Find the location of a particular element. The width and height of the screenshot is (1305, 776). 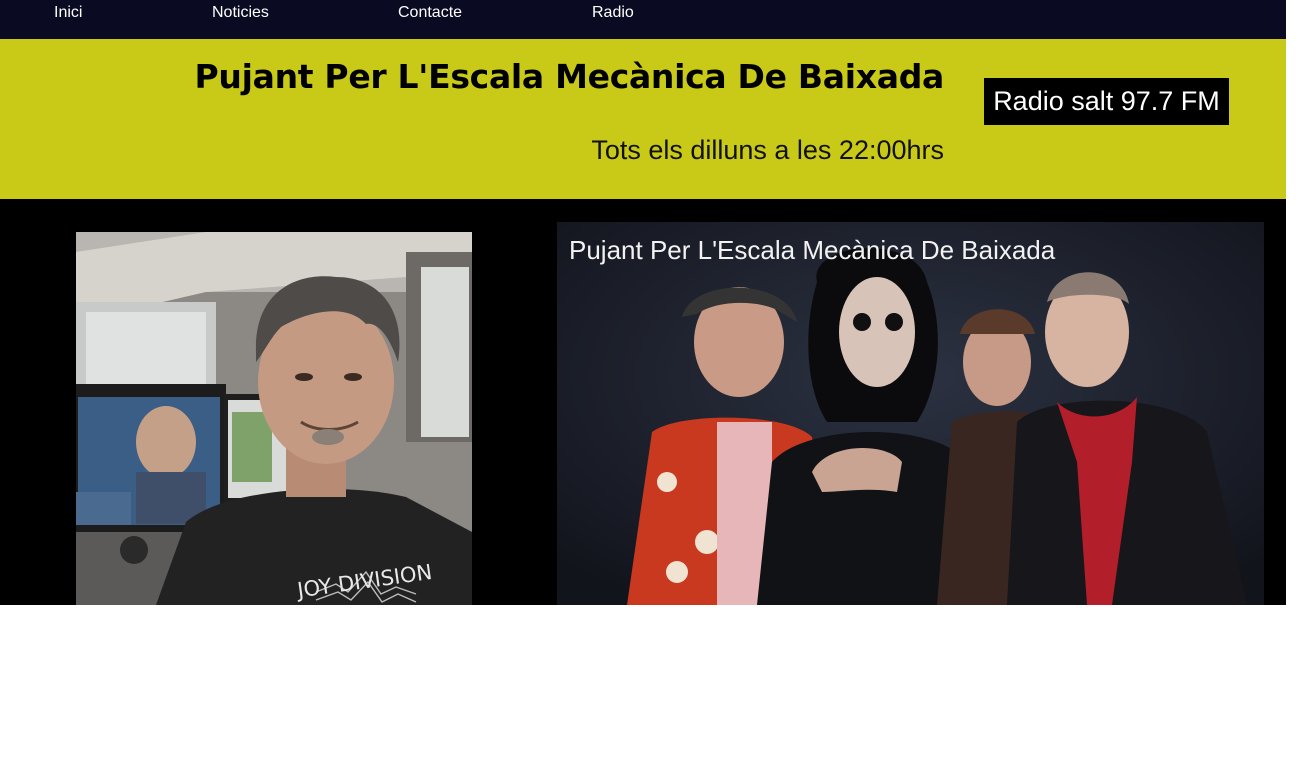

host-photo-illustration: JOY DIVISION is located at coordinates (274, 418).